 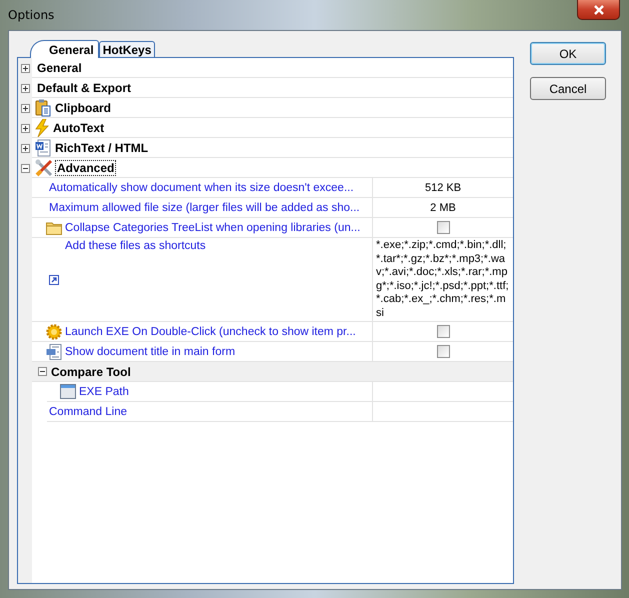 What do you see at coordinates (568, 53) in the screenshot?
I see `dialog-button: OK` at bounding box center [568, 53].